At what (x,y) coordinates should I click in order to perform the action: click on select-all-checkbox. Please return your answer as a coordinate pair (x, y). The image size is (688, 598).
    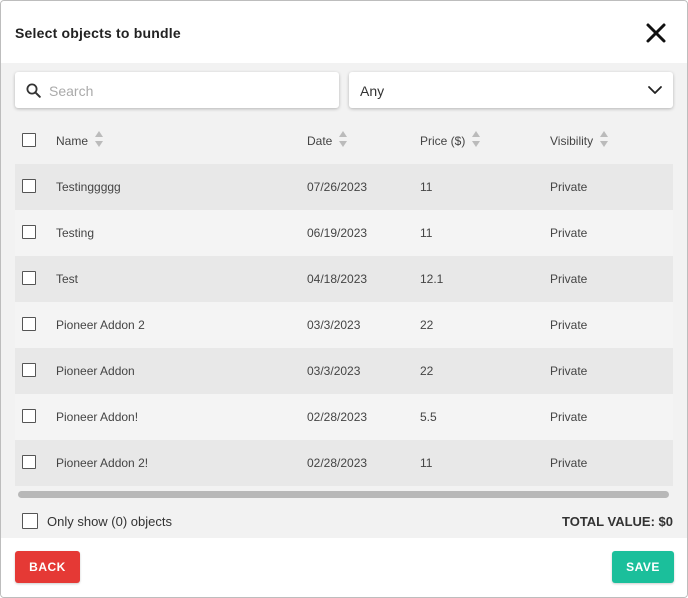
    Looking at the image, I should click on (29, 140).